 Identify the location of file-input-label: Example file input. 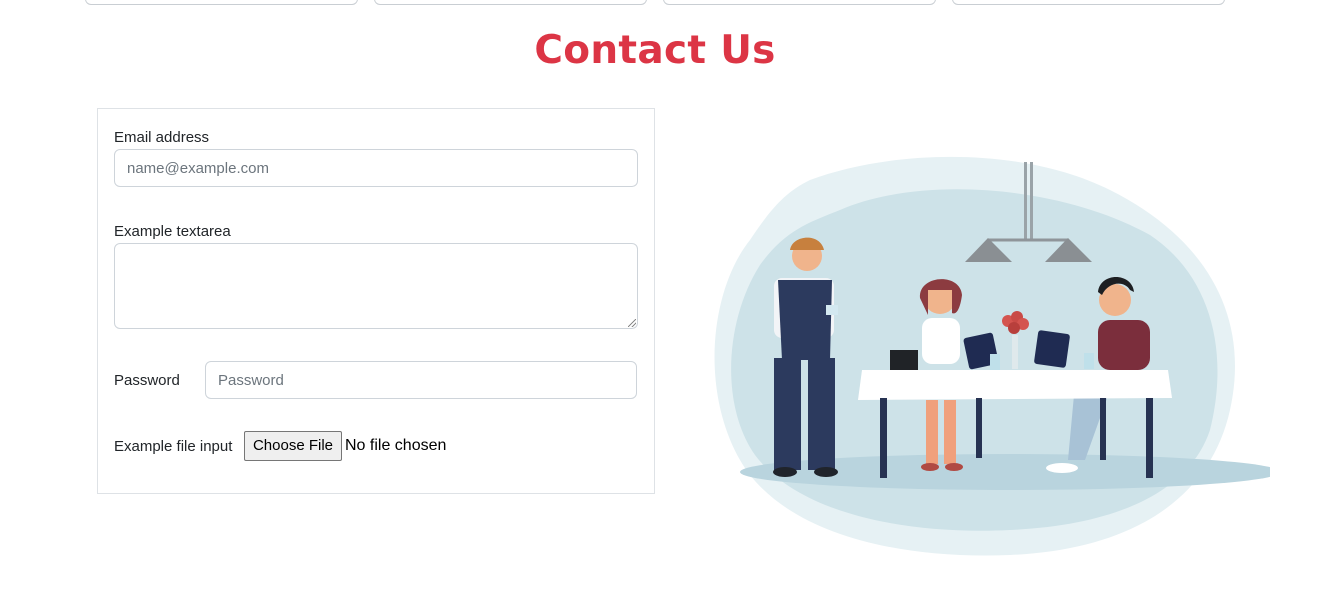
(173, 446).